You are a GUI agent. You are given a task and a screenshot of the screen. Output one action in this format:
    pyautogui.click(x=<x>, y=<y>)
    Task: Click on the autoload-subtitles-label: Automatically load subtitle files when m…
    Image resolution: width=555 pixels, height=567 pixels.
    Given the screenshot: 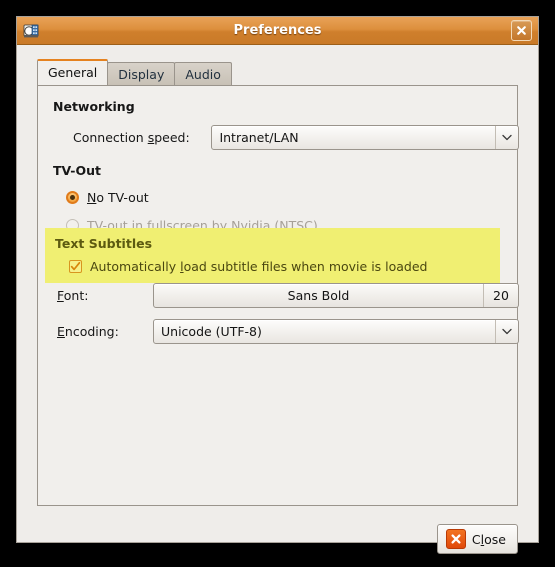 What is the action you would take?
    pyautogui.click(x=259, y=266)
    